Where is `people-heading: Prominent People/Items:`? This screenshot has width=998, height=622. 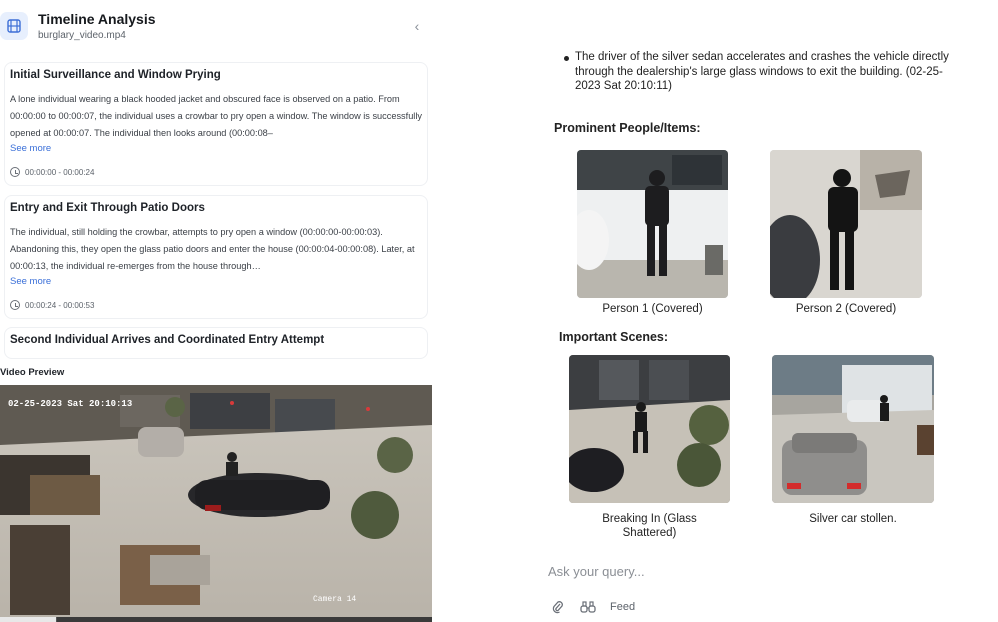
people-heading: Prominent People/Items: is located at coordinates (627, 128).